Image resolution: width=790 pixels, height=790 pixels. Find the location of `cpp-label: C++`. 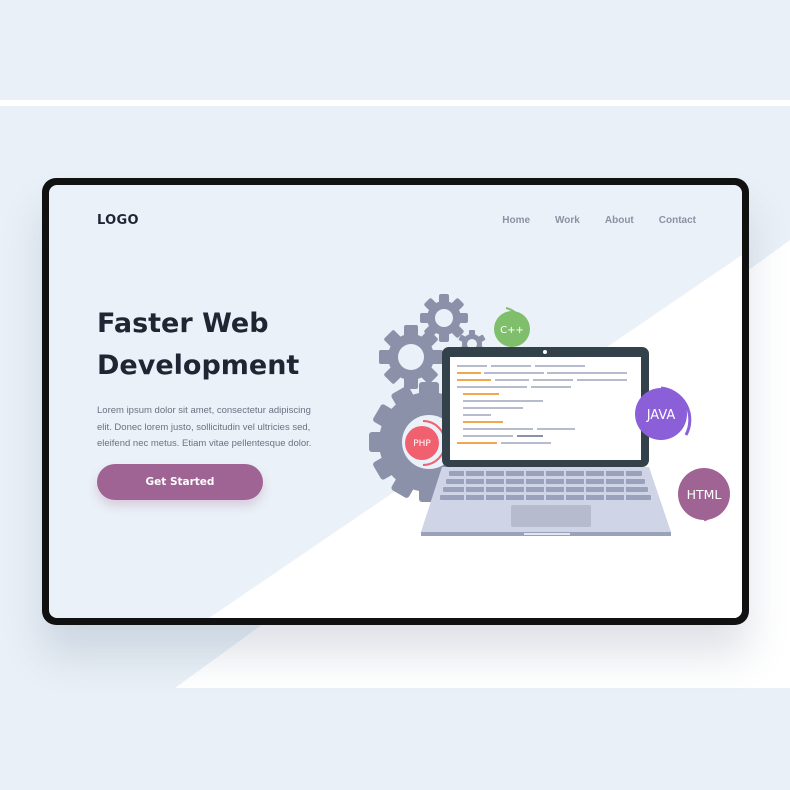

cpp-label: C++ is located at coordinates (512, 330).